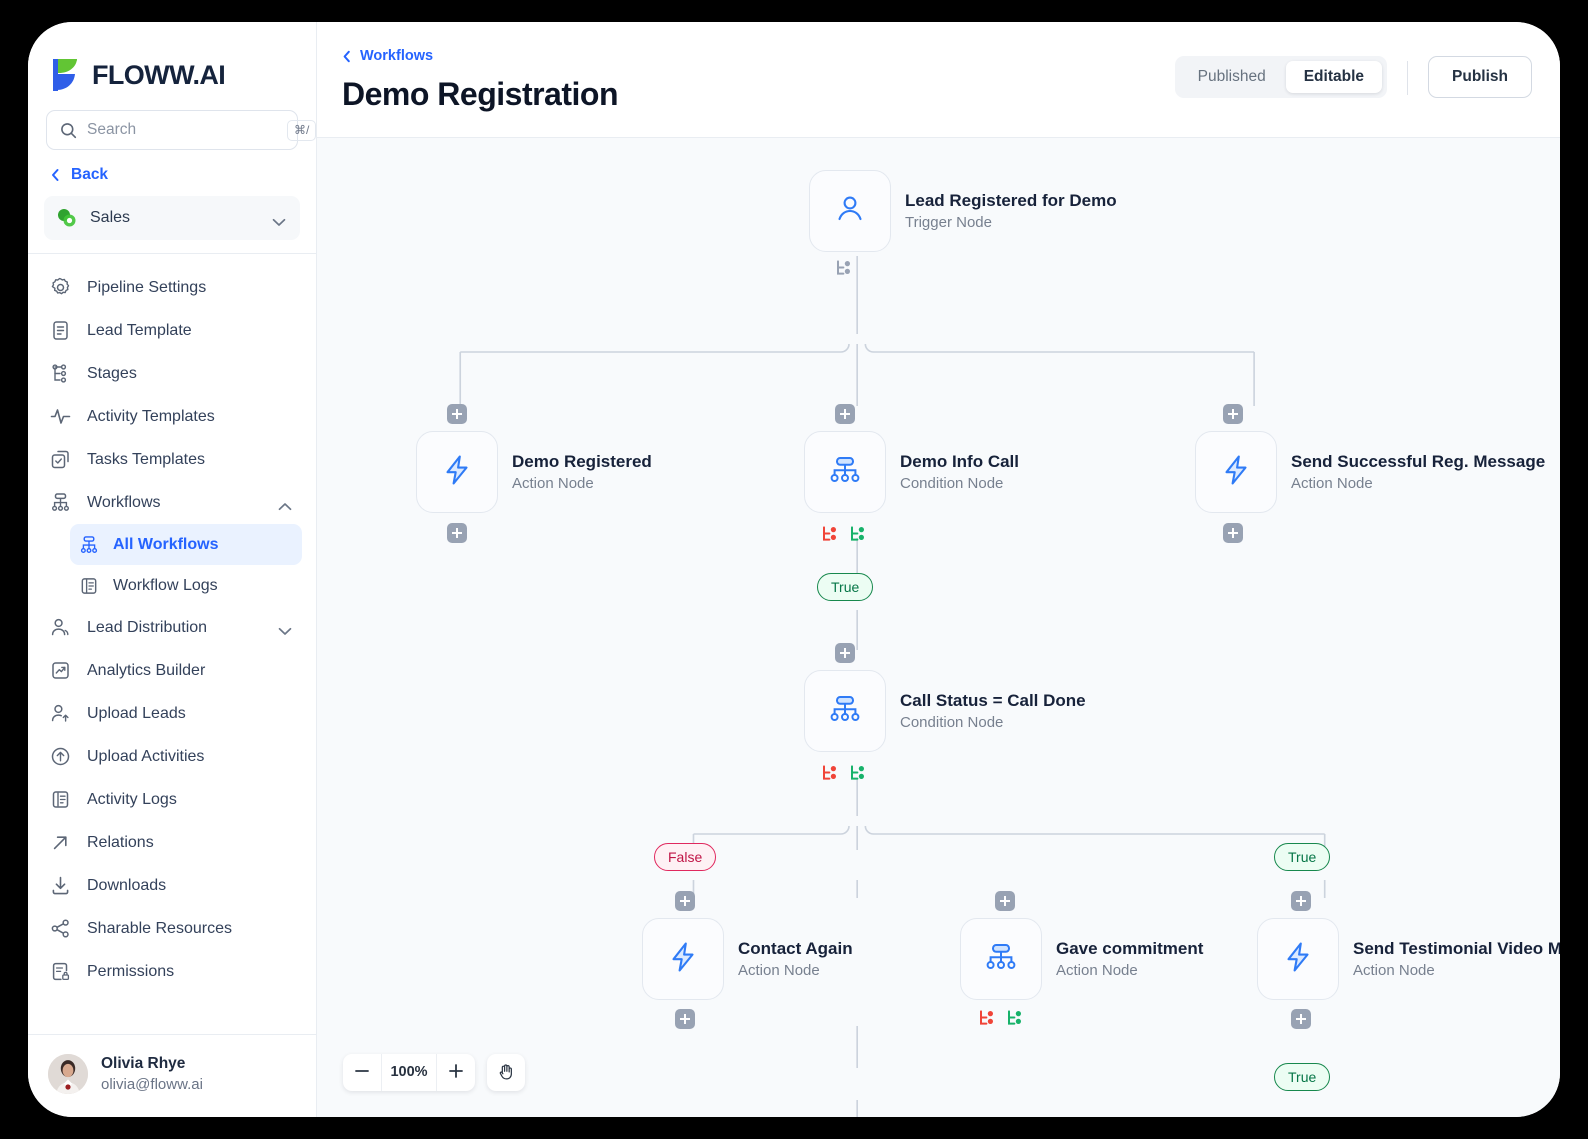 The height and width of the screenshot is (1139, 1588). What do you see at coordinates (1232, 77) in the screenshot?
I see `tab-published: Published` at bounding box center [1232, 77].